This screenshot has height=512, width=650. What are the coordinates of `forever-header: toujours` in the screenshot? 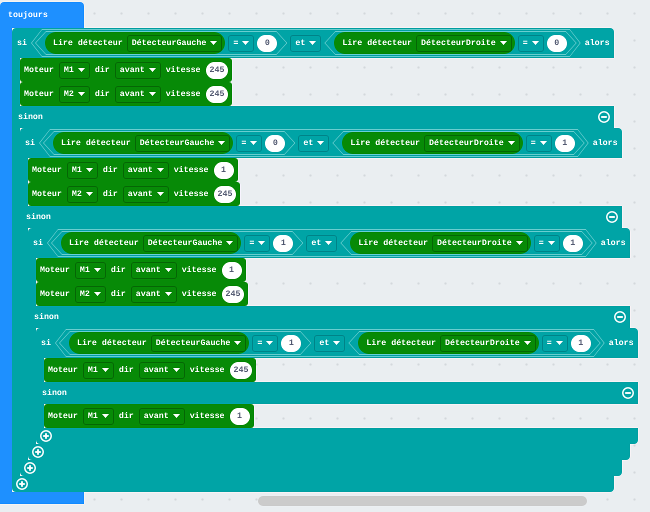 It's located at (42, 15).